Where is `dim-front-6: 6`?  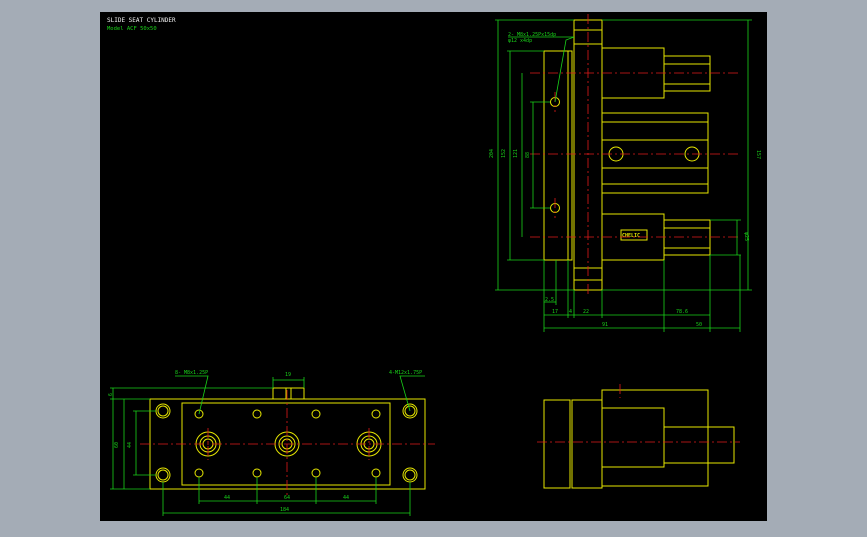 dim-front-6: 6 is located at coordinates (111, 394).